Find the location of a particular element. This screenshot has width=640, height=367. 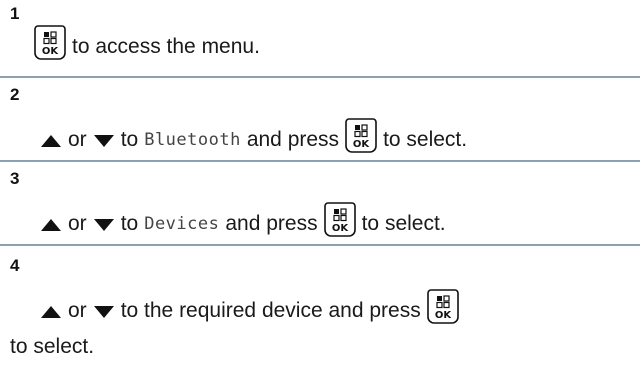

step-2-line: or to Bluetooth and press OK to select. is located at coordinates (253, 135).